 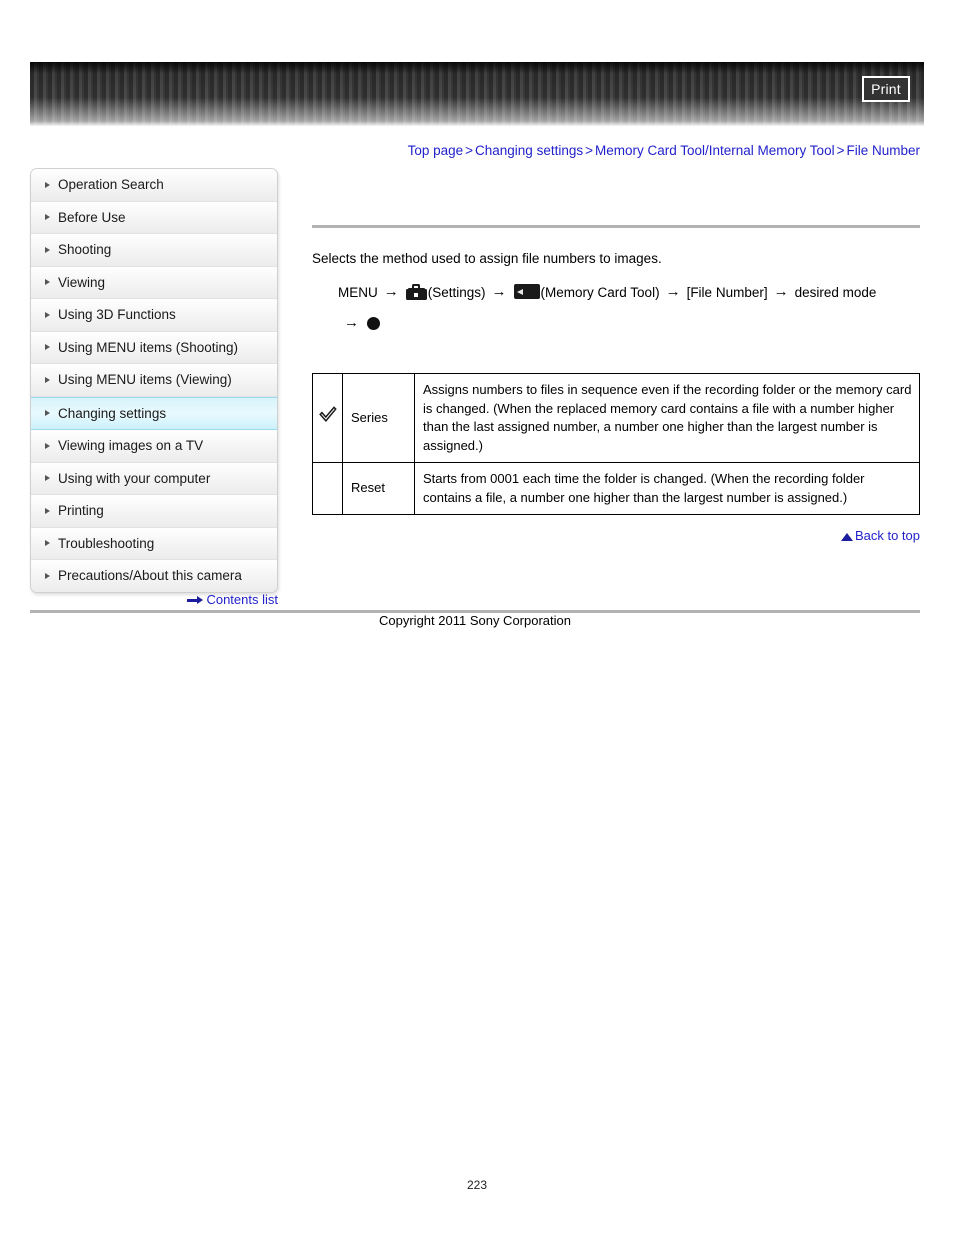 I want to click on sidebar-item-label: Operation Search, so click(x=111, y=184).